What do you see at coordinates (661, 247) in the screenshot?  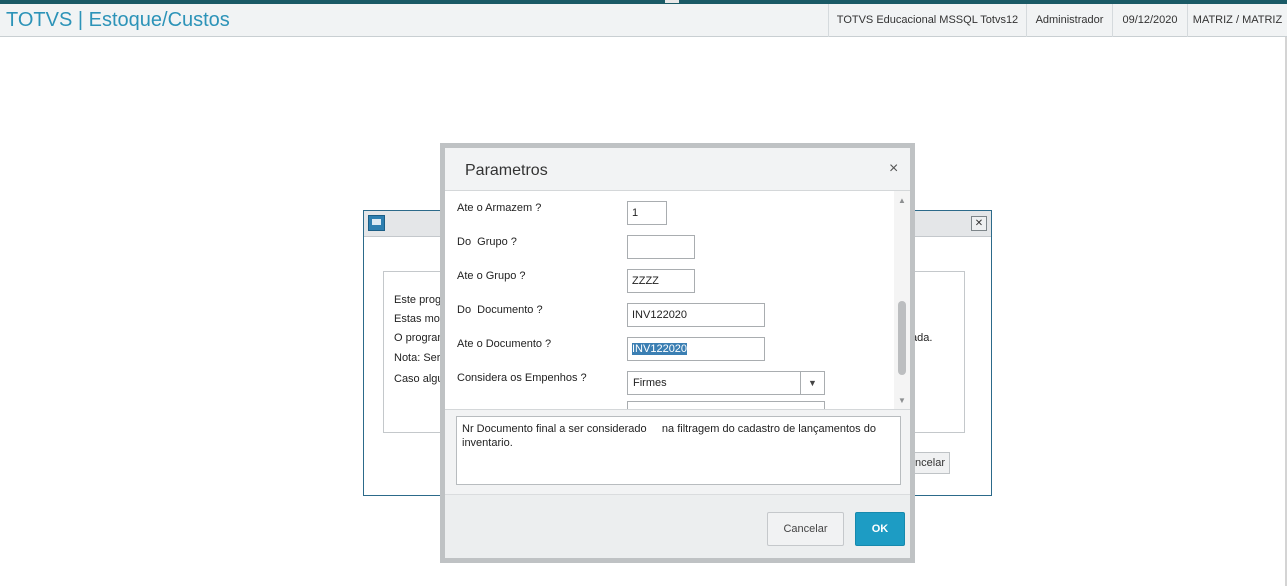 I see `param-input-do-grupo` at bounding box center [661, 247].